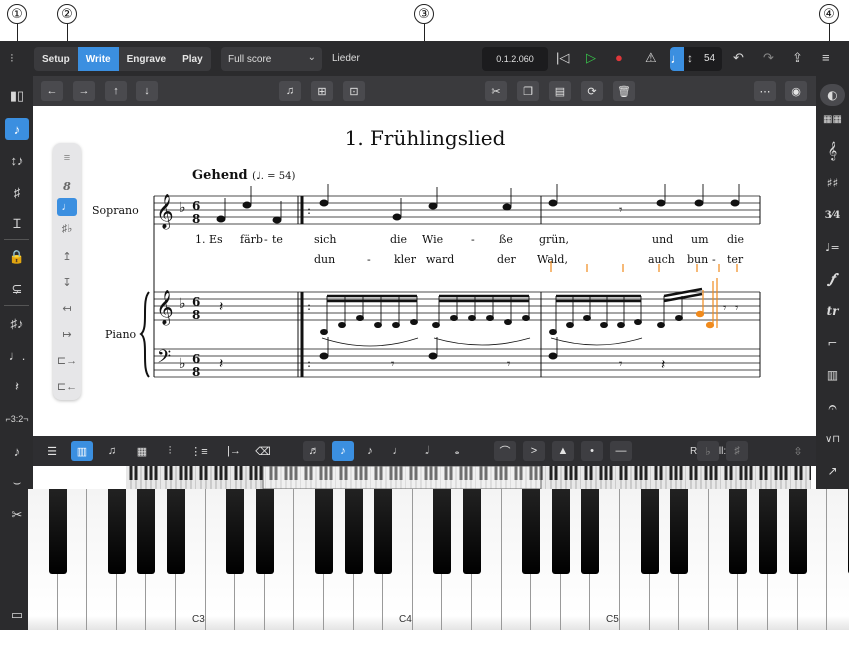 The image size is (849, 672). Describe the element at coordinates (832, 279) in the screenshot. I see `dynamics-icon: 𝆑` at that location.